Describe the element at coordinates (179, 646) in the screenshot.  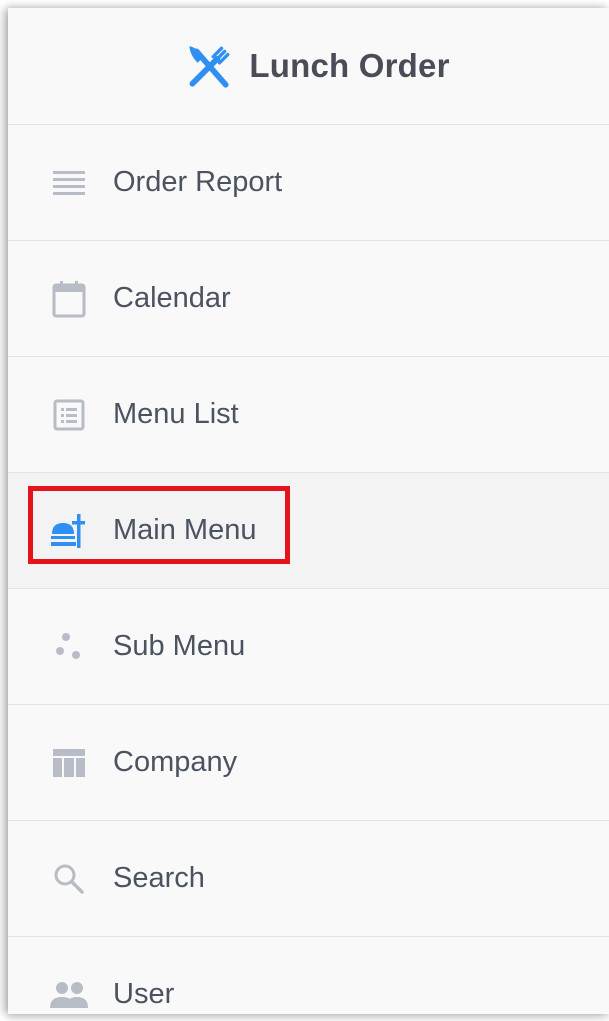
I see `sidebar-item-label: Sub Menu` at that location.